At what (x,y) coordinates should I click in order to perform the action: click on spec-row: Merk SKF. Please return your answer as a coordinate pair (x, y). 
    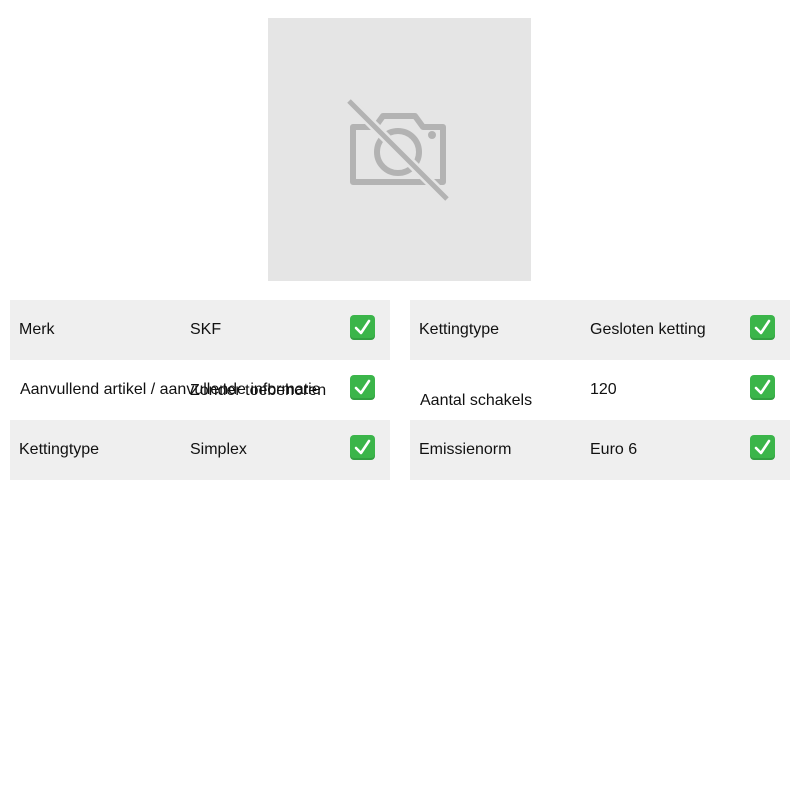
    Looking at the image, I should click on (200, 330).